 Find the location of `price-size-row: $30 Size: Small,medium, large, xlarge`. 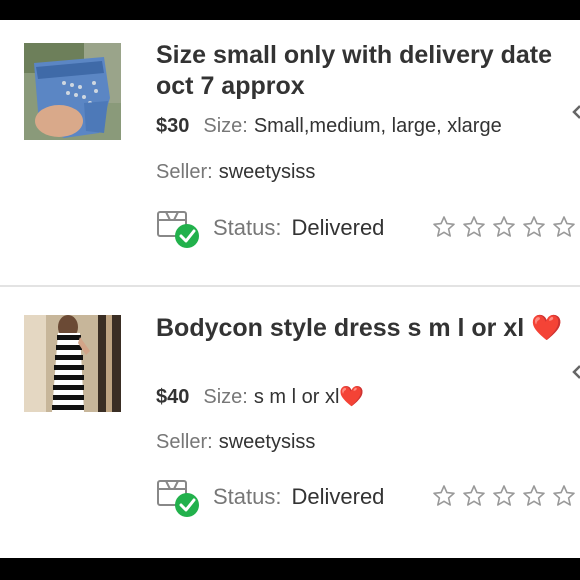

price-size-row: $30 Size: Small,medium, large, xlarge is located at coordinates (329, 126).